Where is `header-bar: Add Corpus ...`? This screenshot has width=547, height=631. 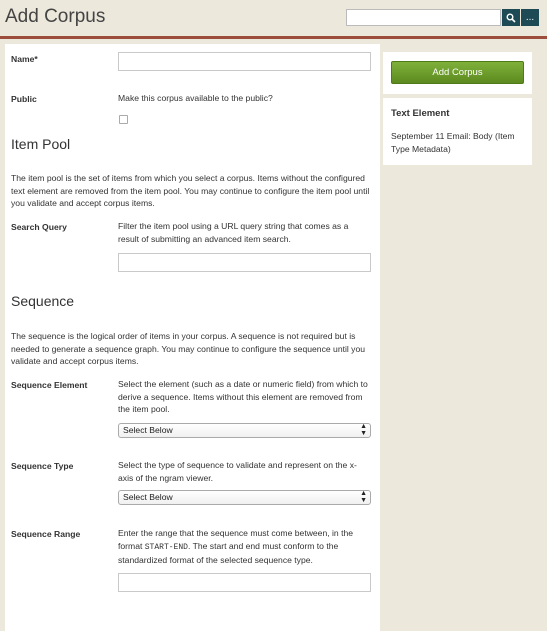
header-bar: Add Corpus ... is located at coordinates (273, 19).